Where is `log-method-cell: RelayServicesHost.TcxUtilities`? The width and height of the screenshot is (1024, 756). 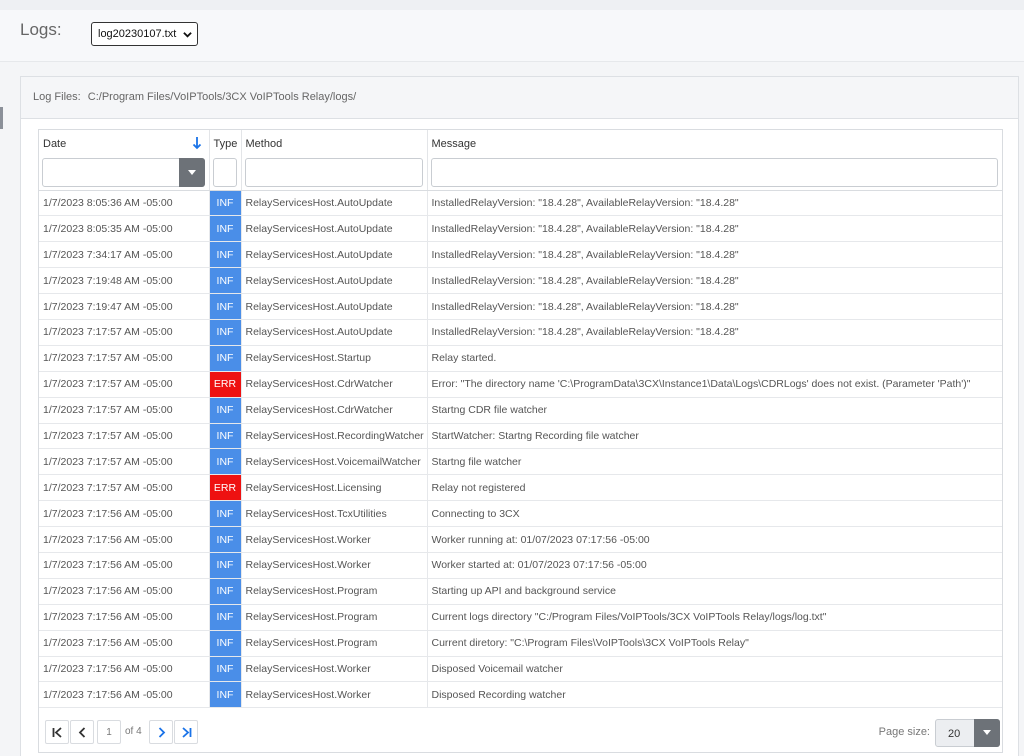 log-method-cell: RelayServicesHost.TcxUtilities is located at coordinates (334, 514).